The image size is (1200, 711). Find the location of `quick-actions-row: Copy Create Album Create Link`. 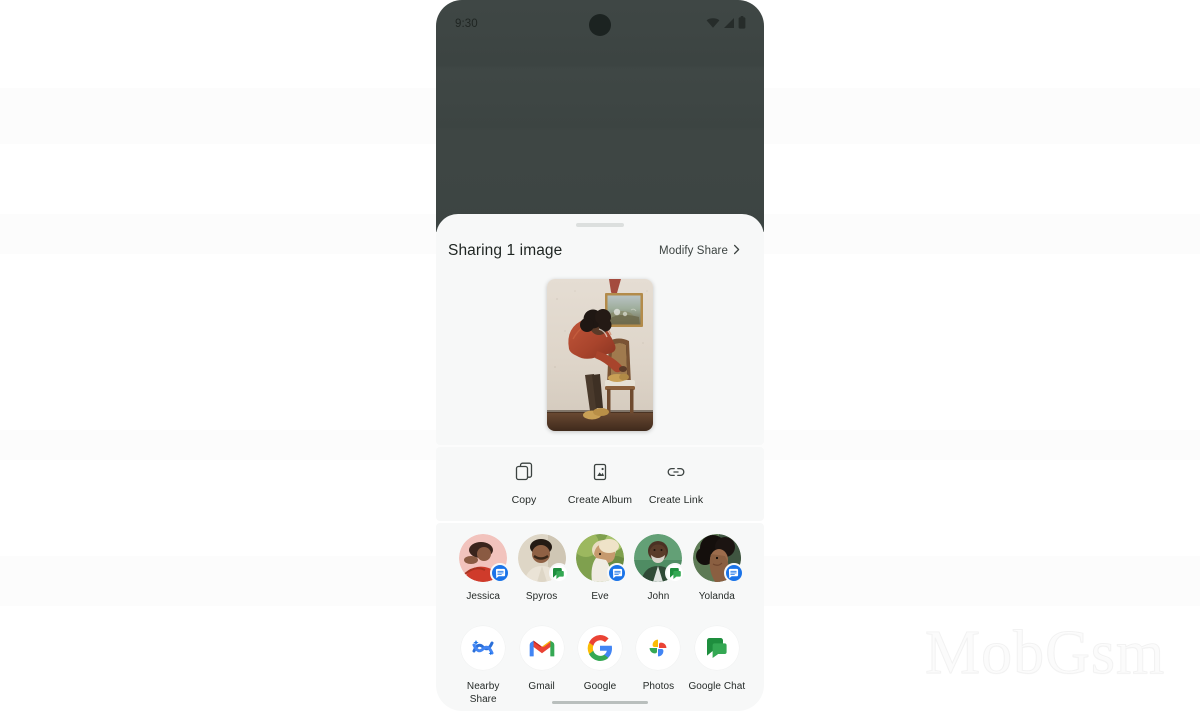

quick-actions-row: Copy Create Album Create Link is located at coordinates (600, 484).